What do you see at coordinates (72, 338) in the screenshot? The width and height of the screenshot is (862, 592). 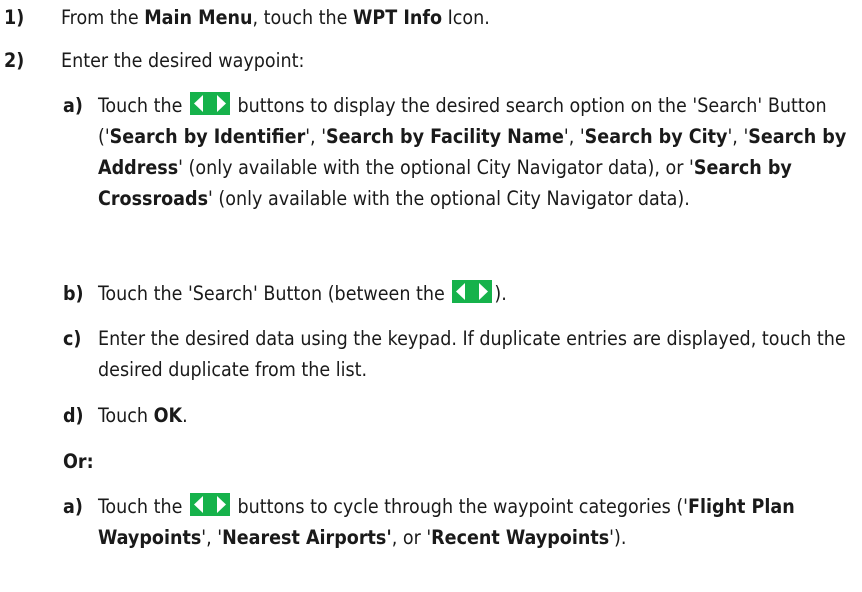 I see `substep-label: c)` at bounding box center [72, 338].